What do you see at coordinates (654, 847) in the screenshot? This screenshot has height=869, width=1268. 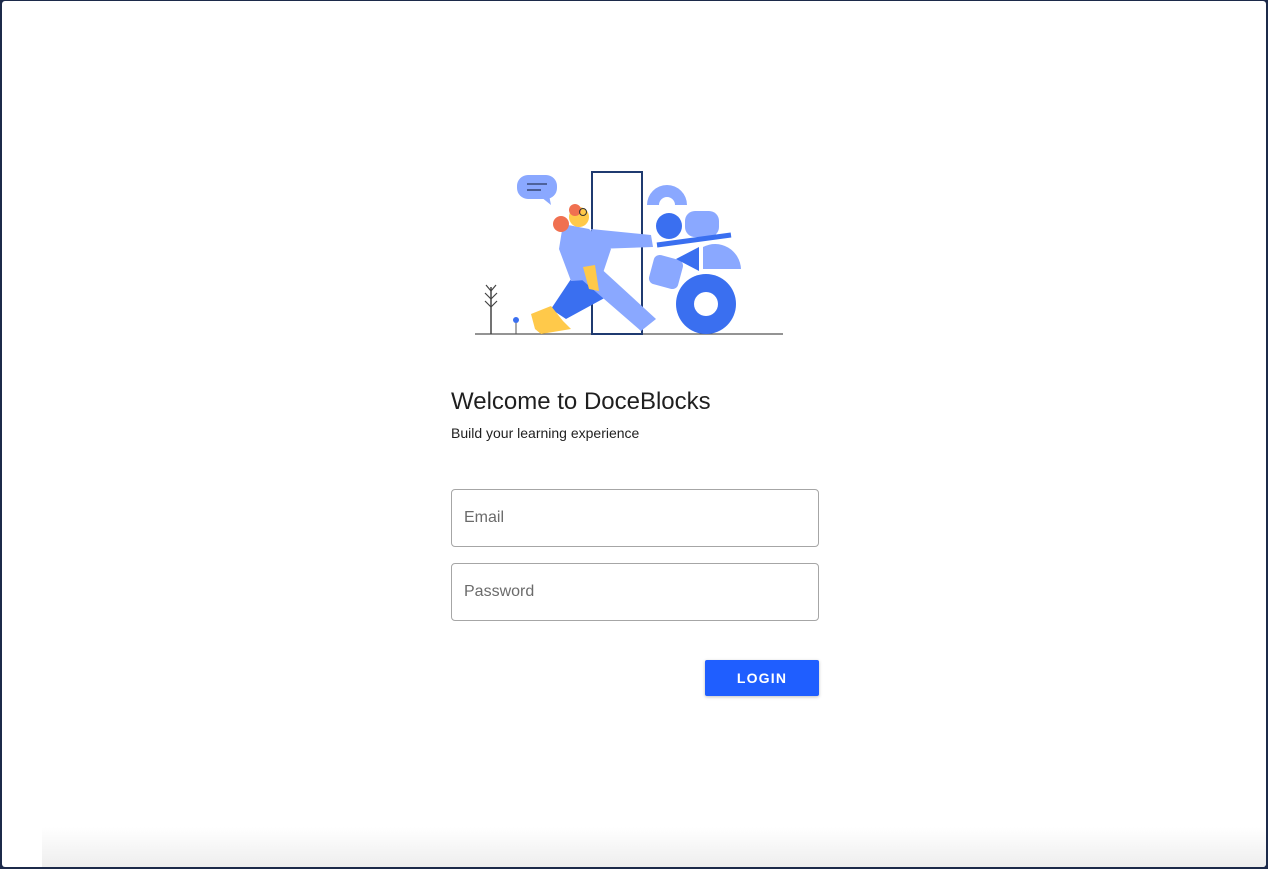 I see `window-bottom-shadow` at bounding box center [654, 847].